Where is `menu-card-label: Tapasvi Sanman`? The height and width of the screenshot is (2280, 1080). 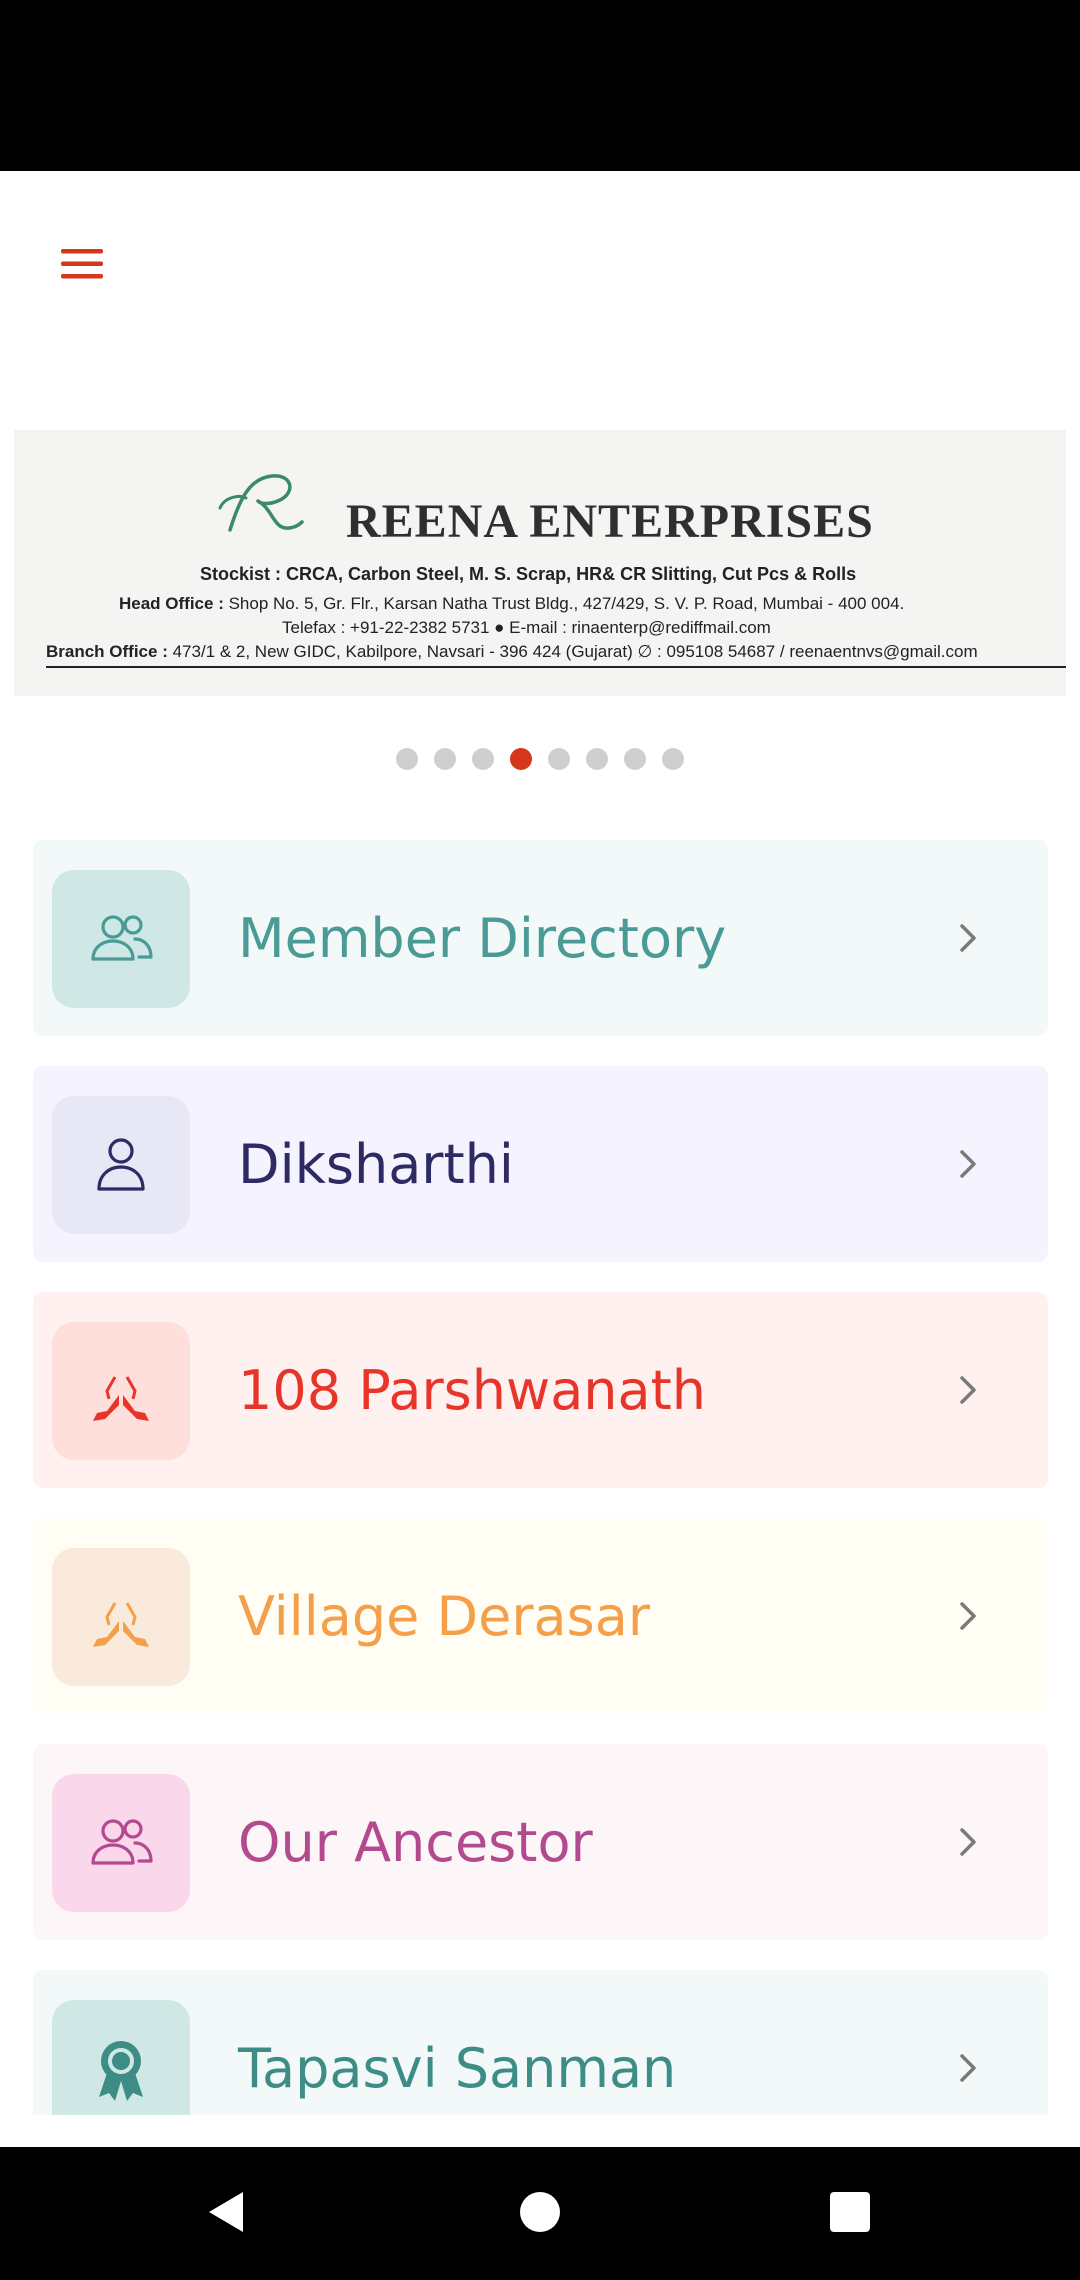 menu-card-label: Tapasvi Sanman is located at coordinates (457, 2068).